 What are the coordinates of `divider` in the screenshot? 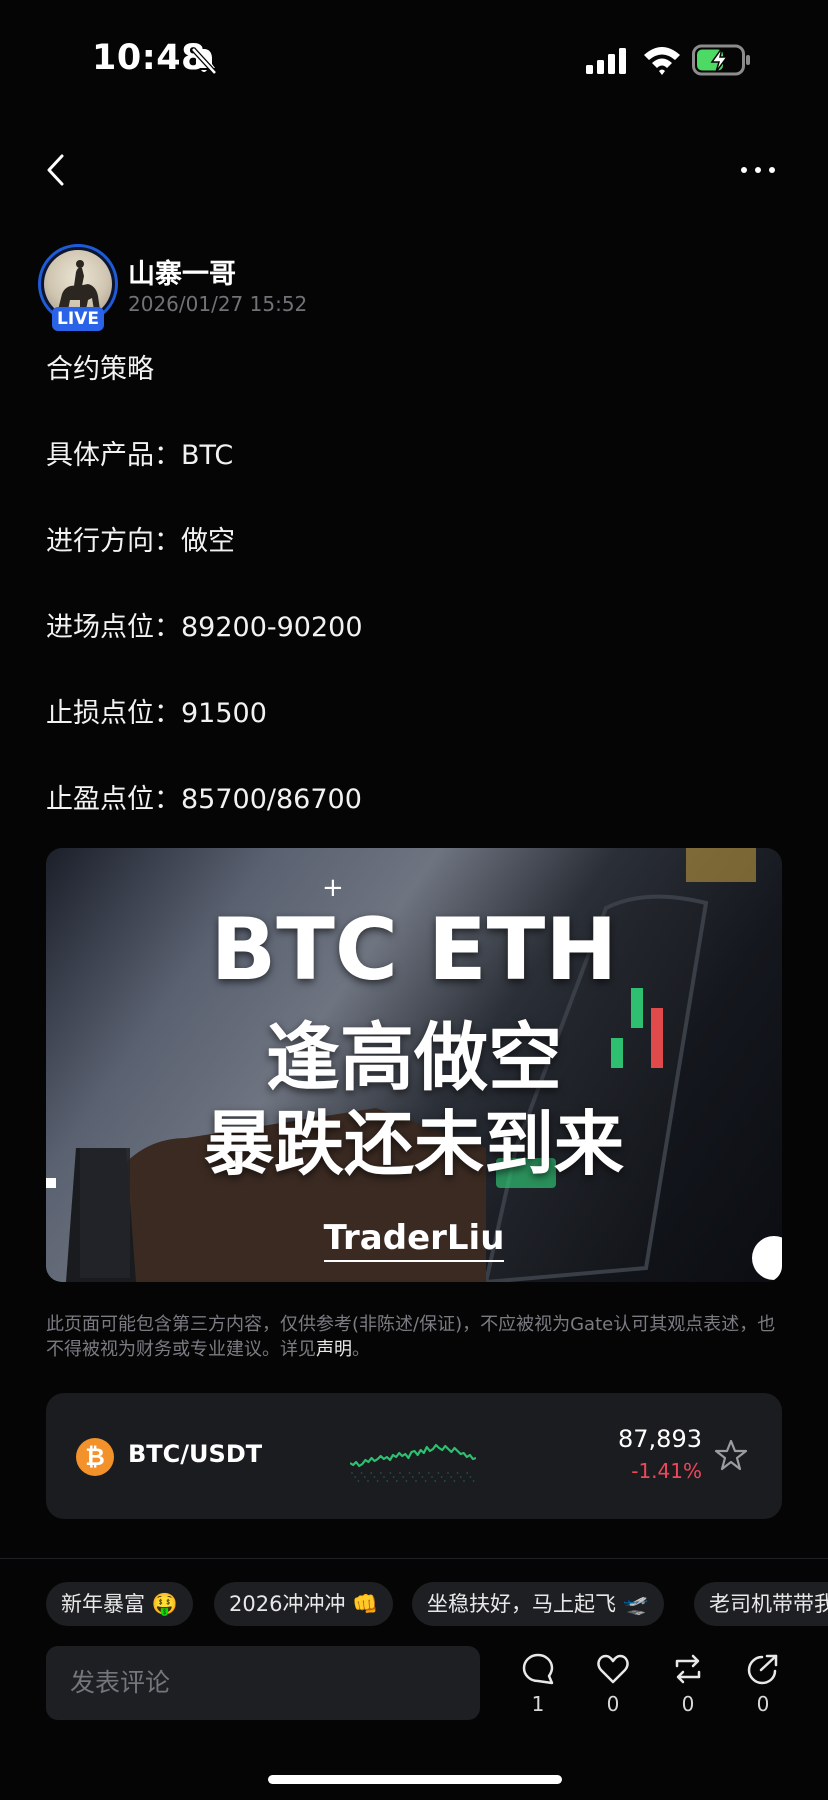 It's located at (414, 1558).